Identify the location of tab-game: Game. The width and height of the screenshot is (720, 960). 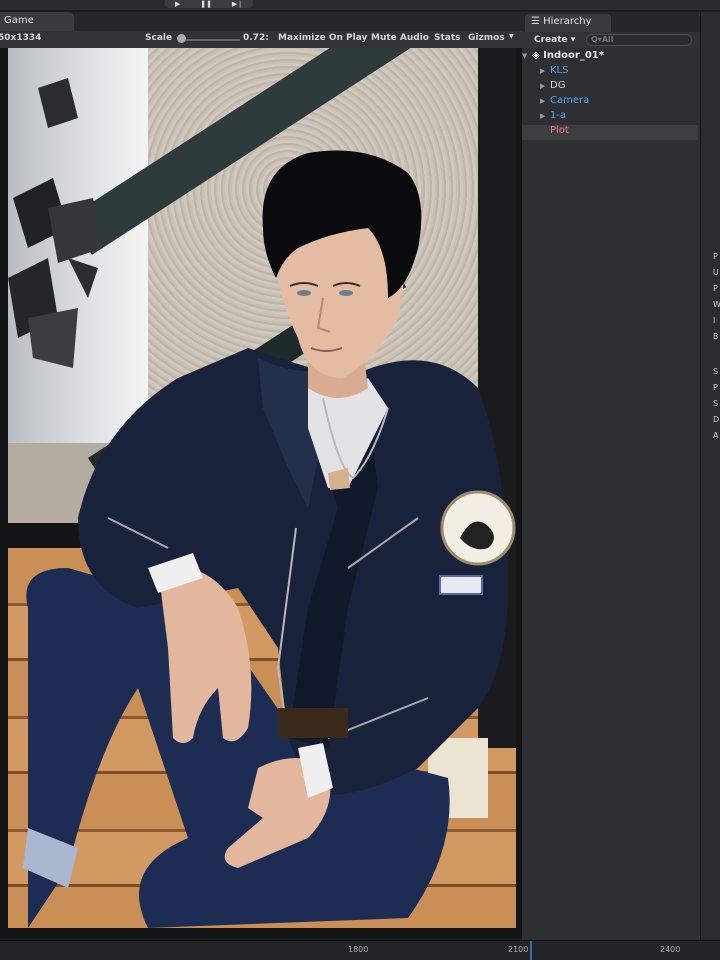
(37, 22).